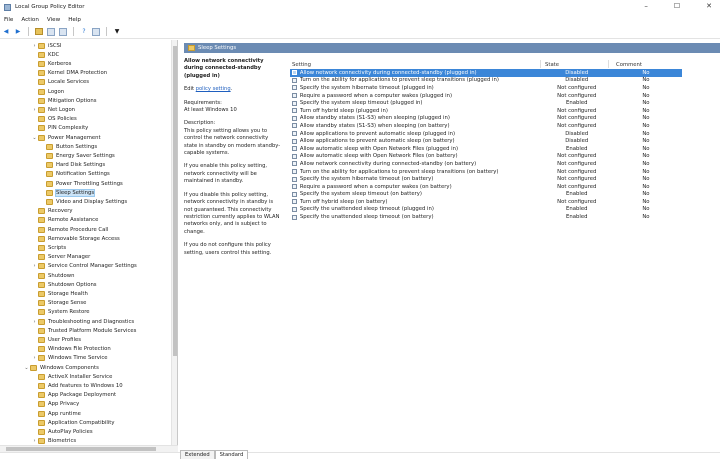 The width and height of the screenshot is (720, 459). What do you see at coordinates (61, 367) in the screenshot?
I see `tree-node: ⌄ Windows Components` at bounding box center [61, 367].